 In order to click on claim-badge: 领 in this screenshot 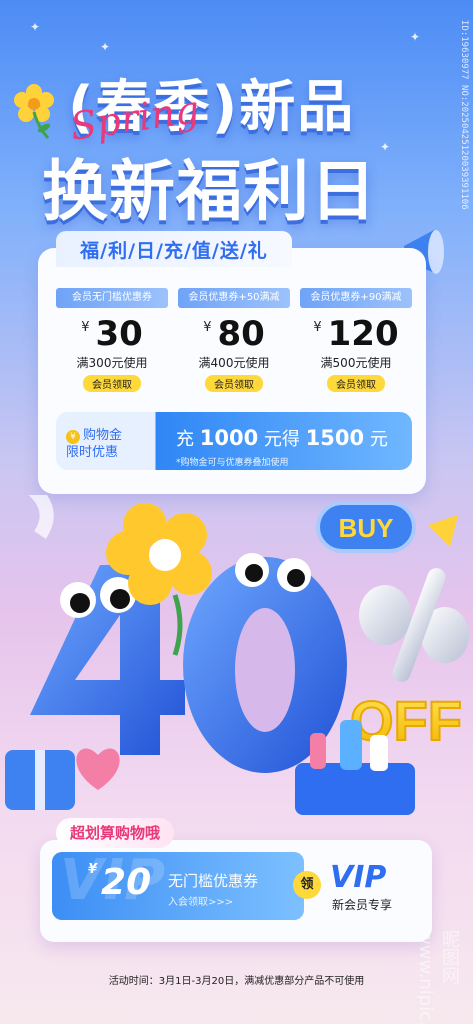, I will do `click(307, 885)`.